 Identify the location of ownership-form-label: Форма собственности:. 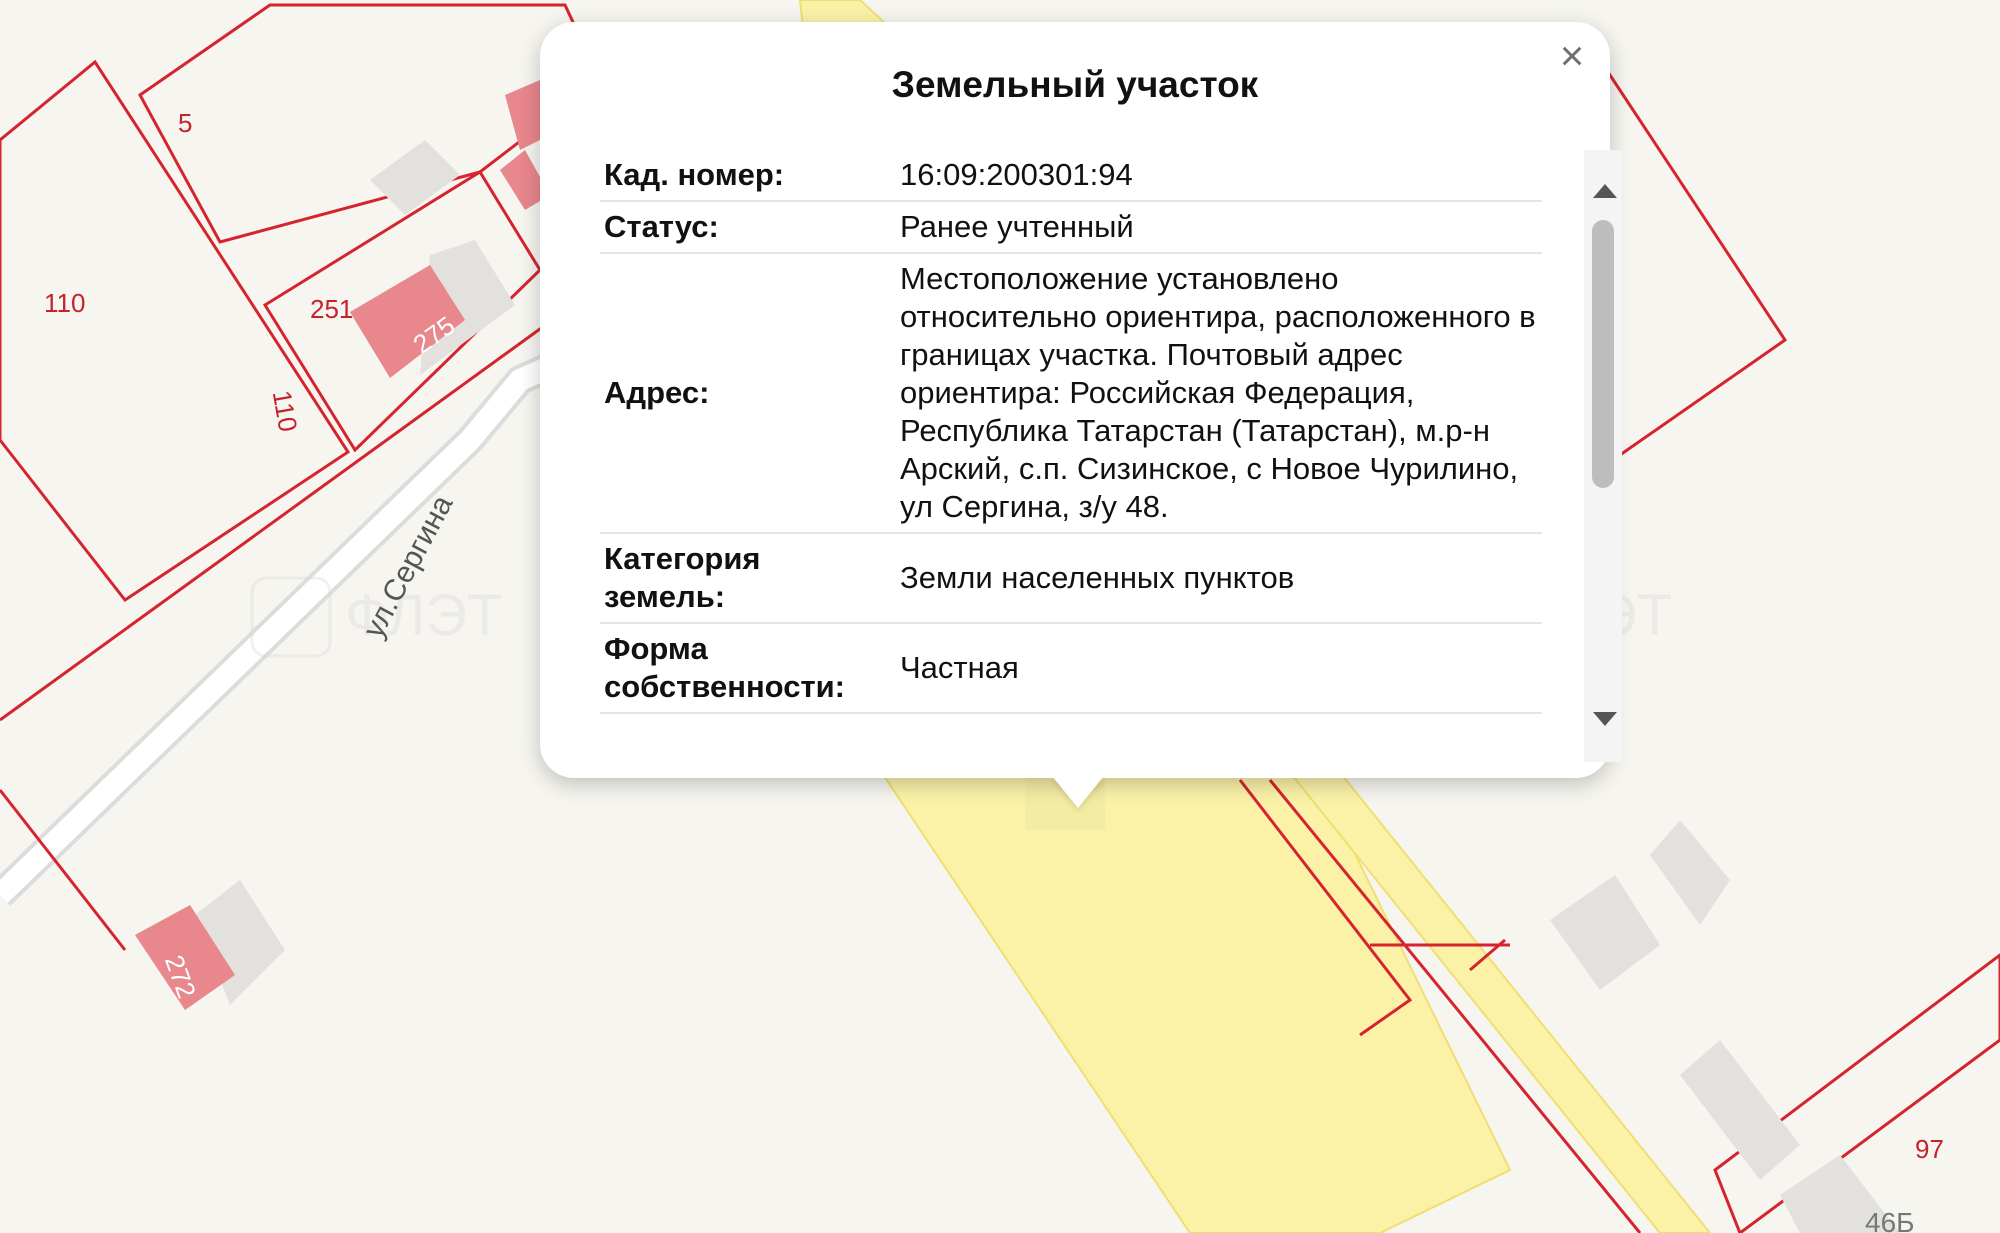
(745, 669).